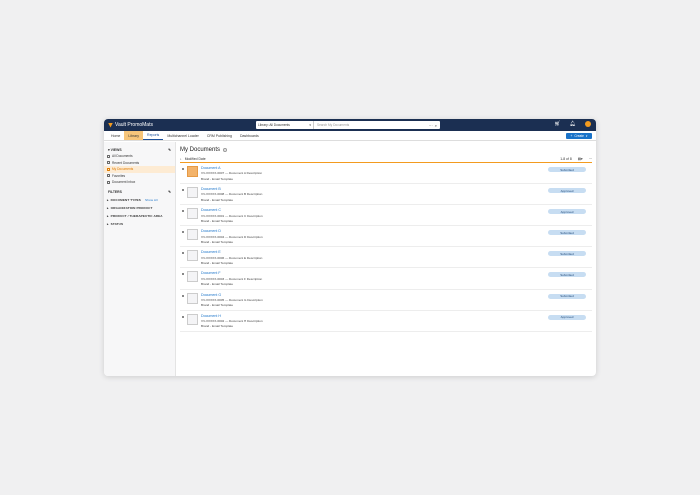 This screenshot has width=700, height=495. I want to click on tab-library: Library, so click(134, 135).